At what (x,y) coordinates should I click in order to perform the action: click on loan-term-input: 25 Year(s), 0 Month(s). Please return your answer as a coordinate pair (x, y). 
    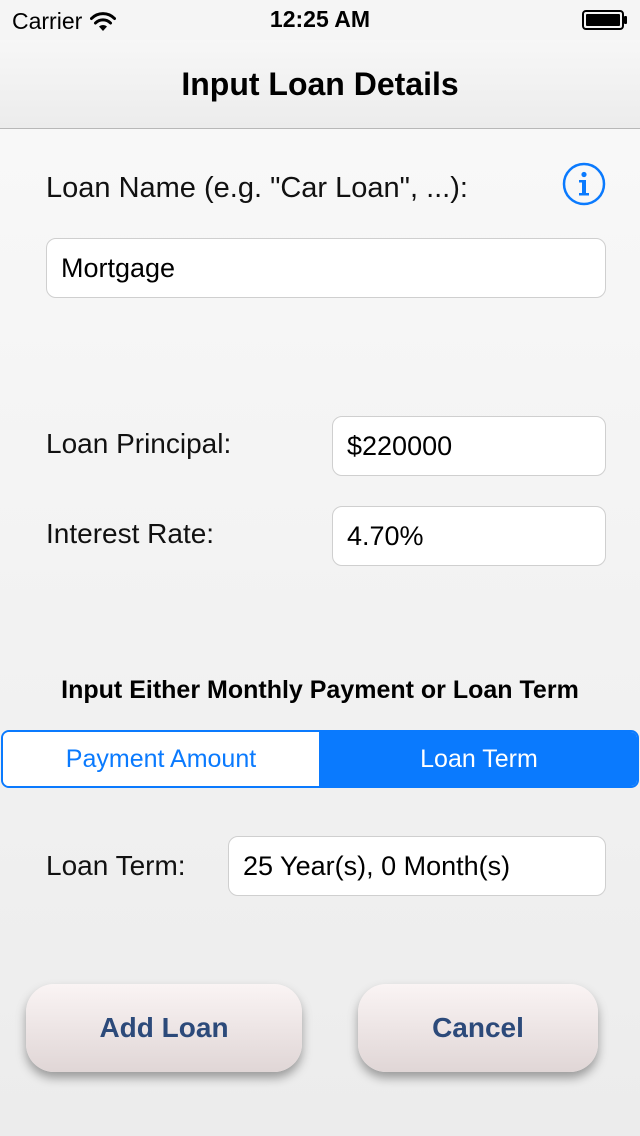
    Looking at the image, I should click on (417, 866).